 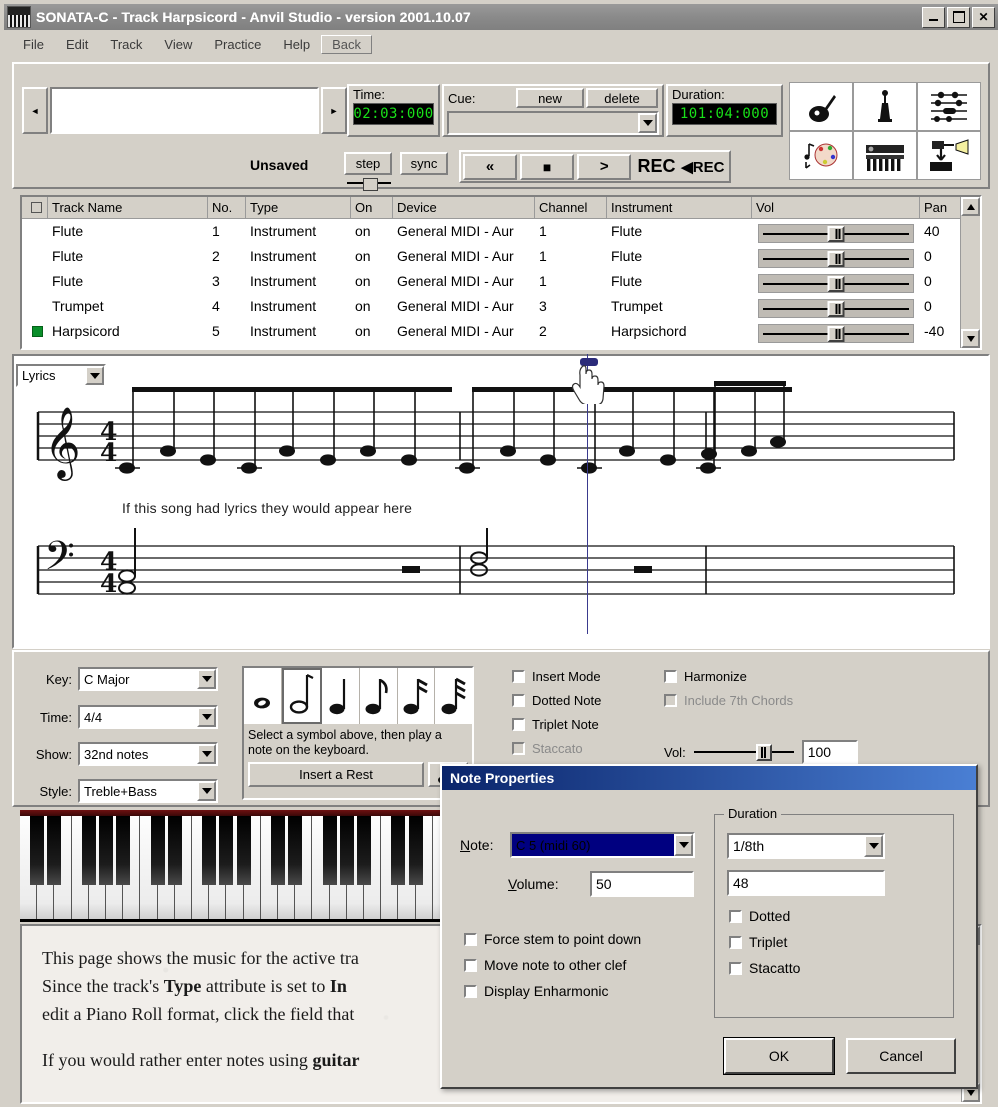 I want to click on cue-new-button: new, so click(x=550, y=98).